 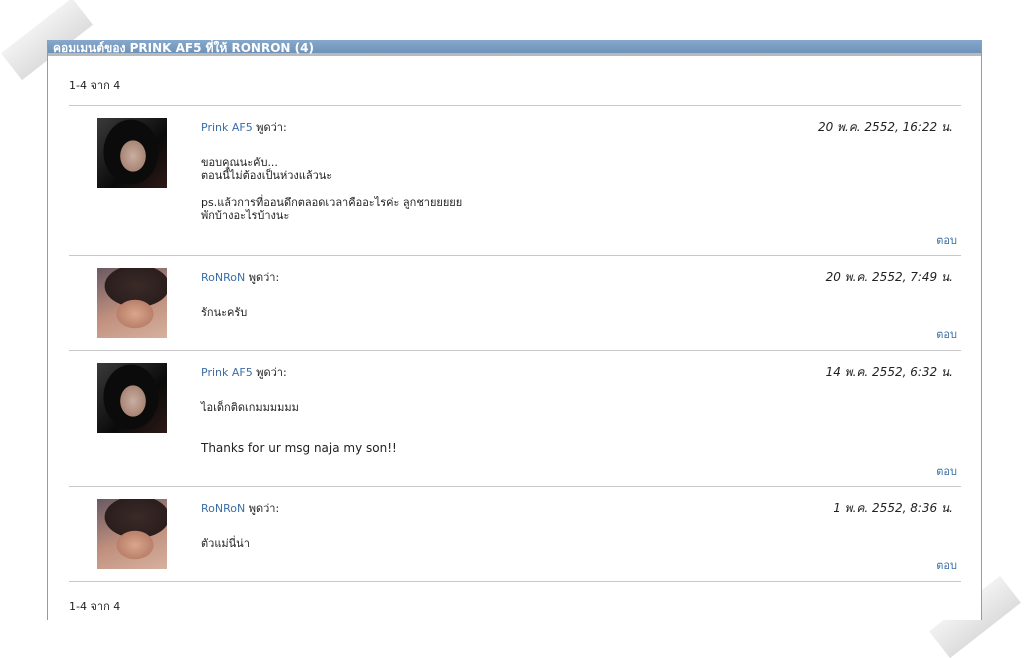 I want to click on comment-line: ตัวแม่นี่น่า, so click(x=225, y=543).